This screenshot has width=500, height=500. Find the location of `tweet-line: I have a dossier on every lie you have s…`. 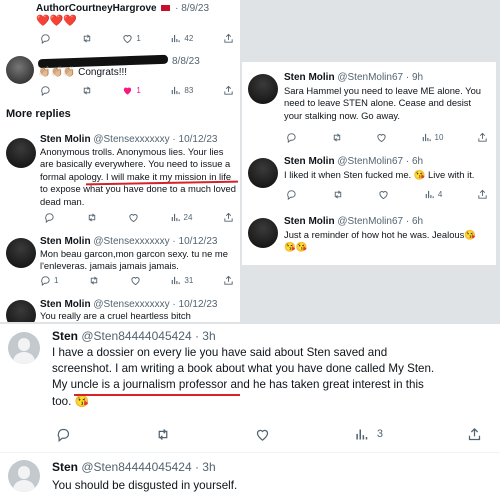

tweet-line: I have a dossier on every lie you have s… is located at coordinates (220, 352).